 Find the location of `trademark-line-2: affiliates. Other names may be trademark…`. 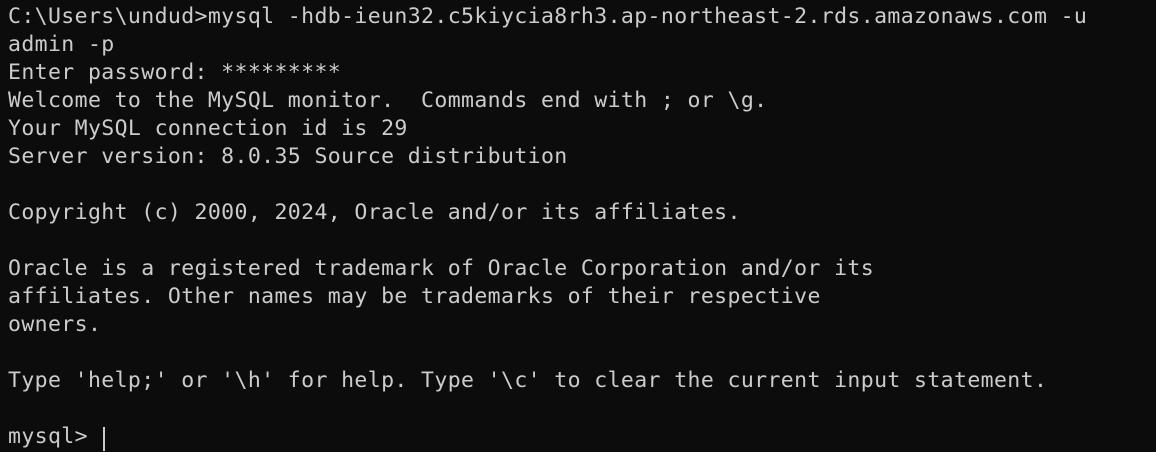

trademark-line-2: affiliates. Other names may be trademark… is located at coordinates (414, 296).